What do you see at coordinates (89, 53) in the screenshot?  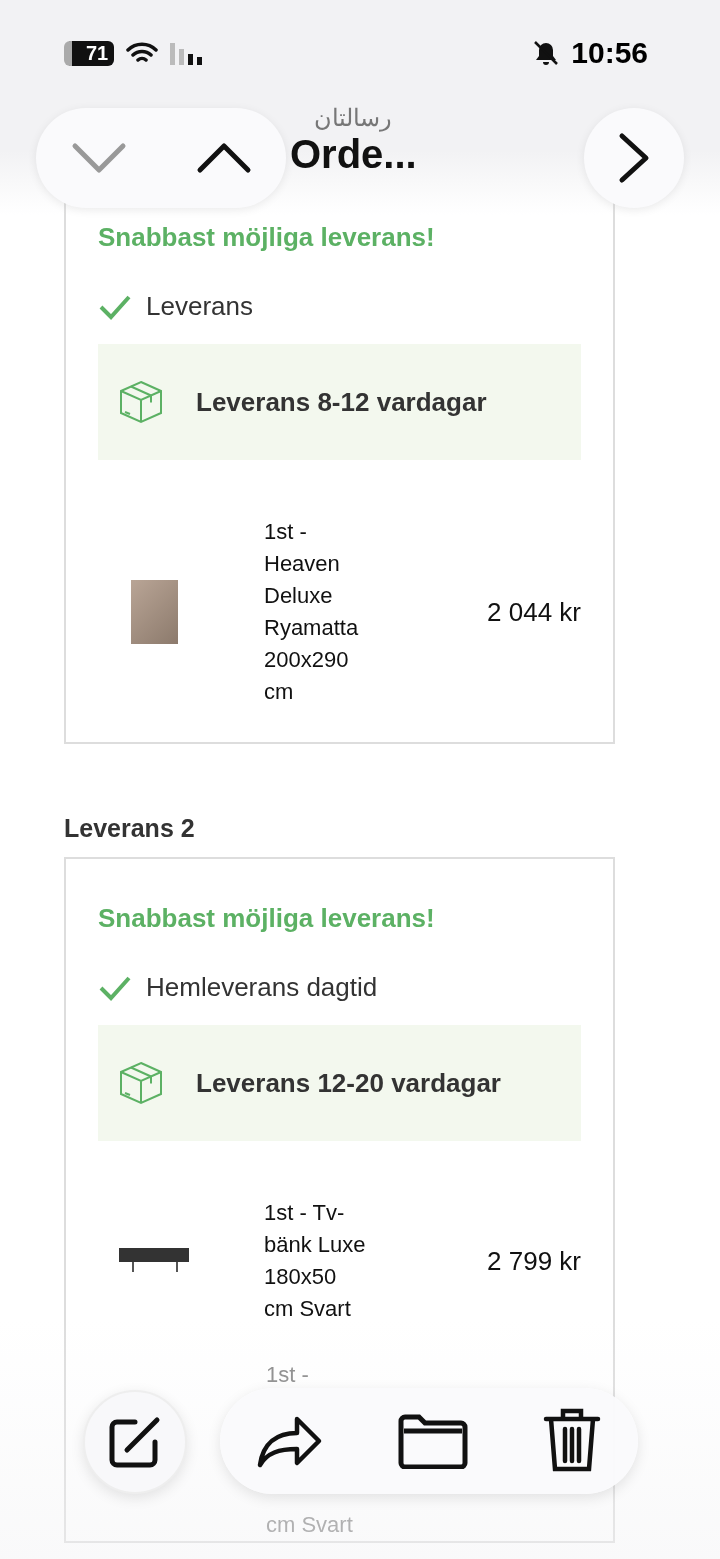 I see `battery-indicator: 71` at bounding box center [89, 53].